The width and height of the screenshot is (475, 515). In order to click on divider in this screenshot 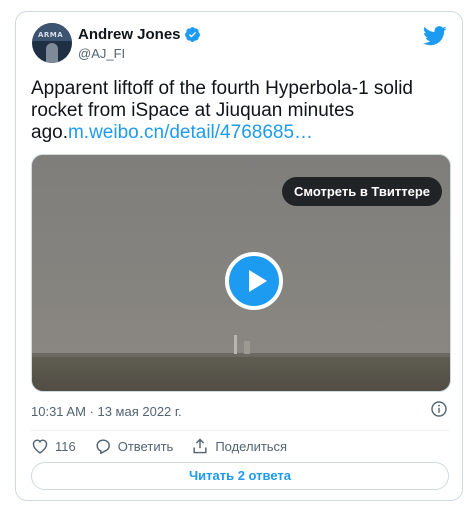, I will do `click(240, 430)`.